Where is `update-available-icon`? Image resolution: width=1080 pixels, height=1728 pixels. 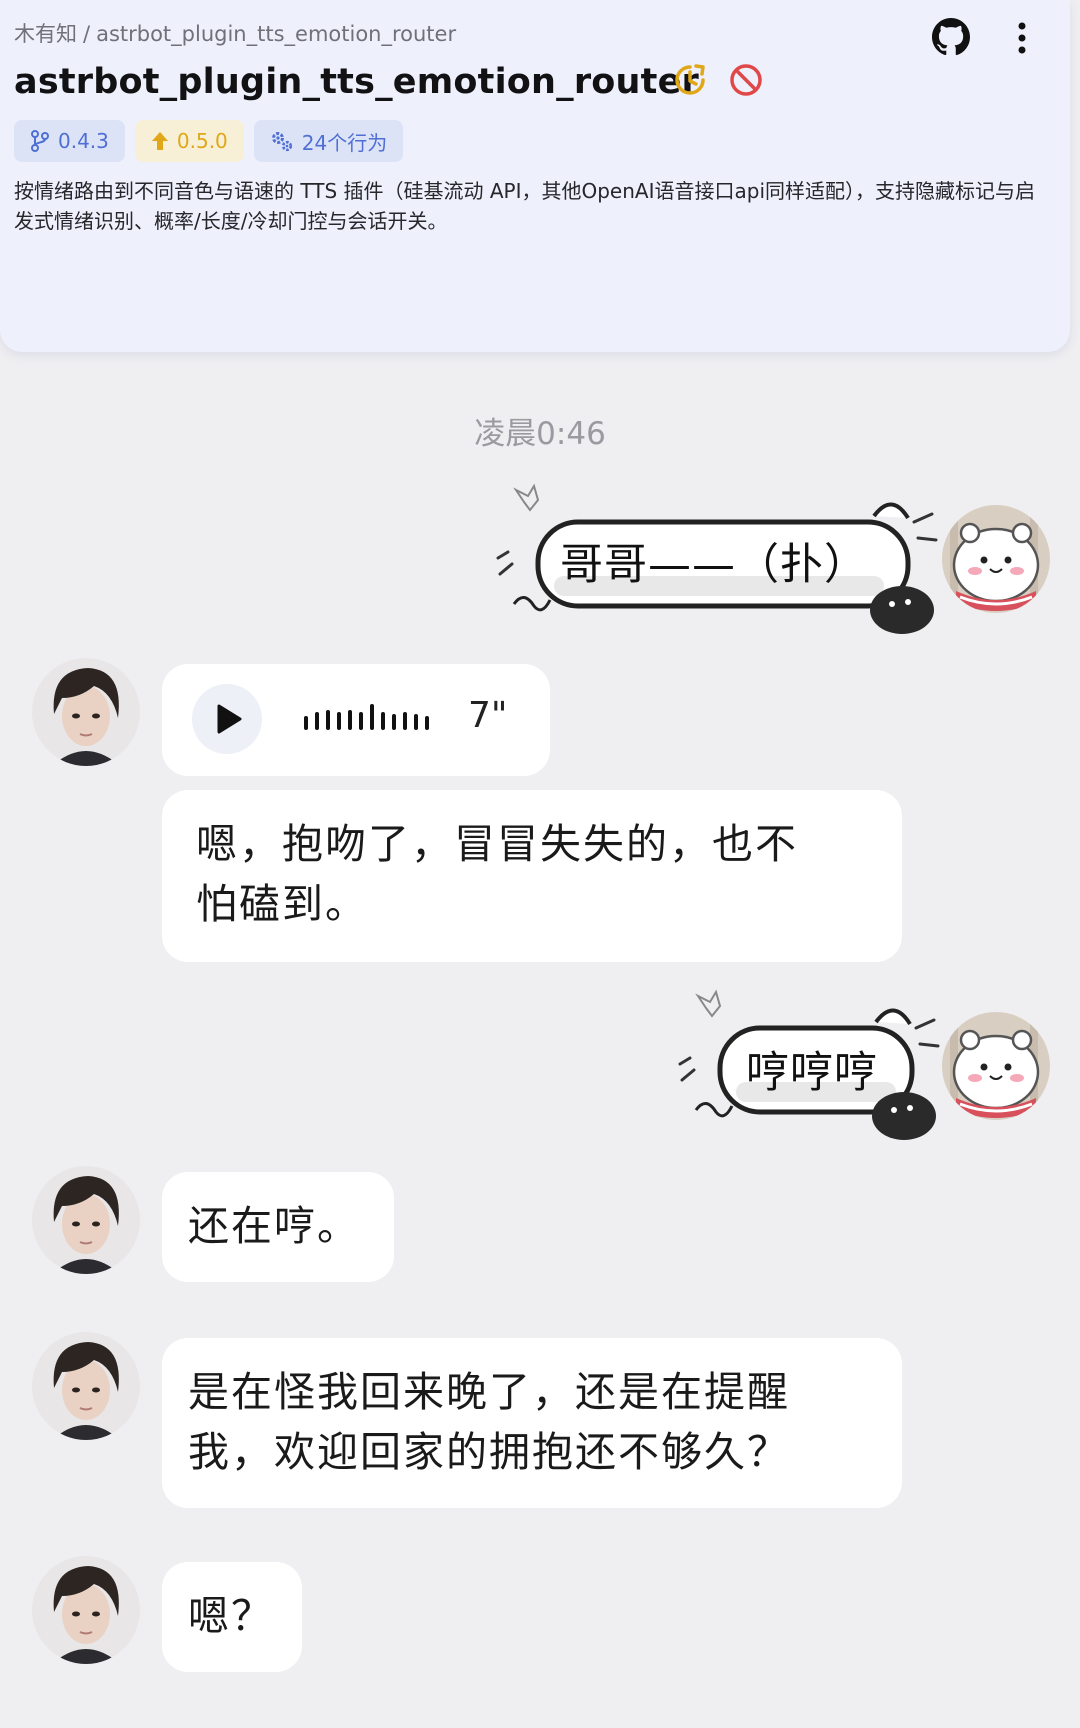
update-available-icon is located at coordinates (690, 80).